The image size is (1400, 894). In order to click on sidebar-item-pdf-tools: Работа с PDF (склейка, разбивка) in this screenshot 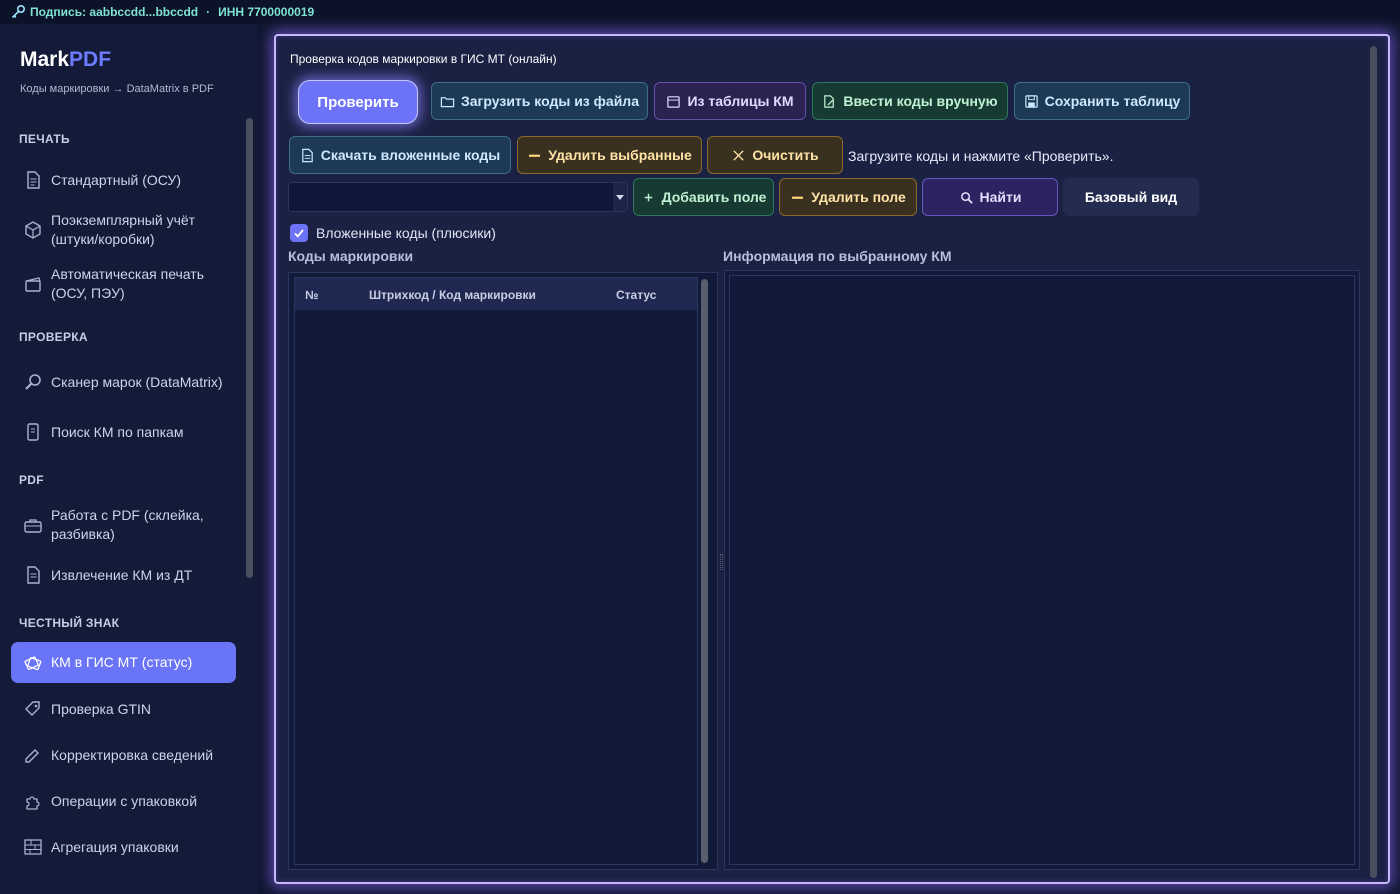, I will do `click(123, 525)`.